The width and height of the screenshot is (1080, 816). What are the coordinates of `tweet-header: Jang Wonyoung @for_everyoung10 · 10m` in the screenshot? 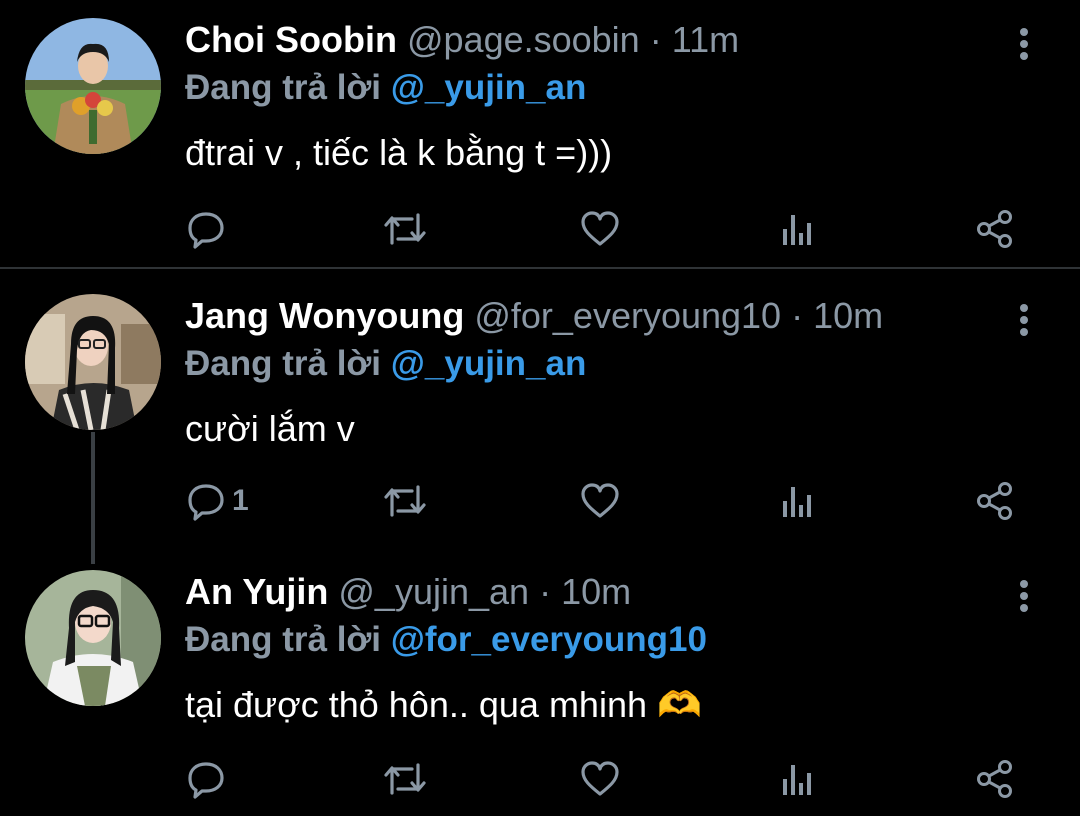 It's located at (534, 316).